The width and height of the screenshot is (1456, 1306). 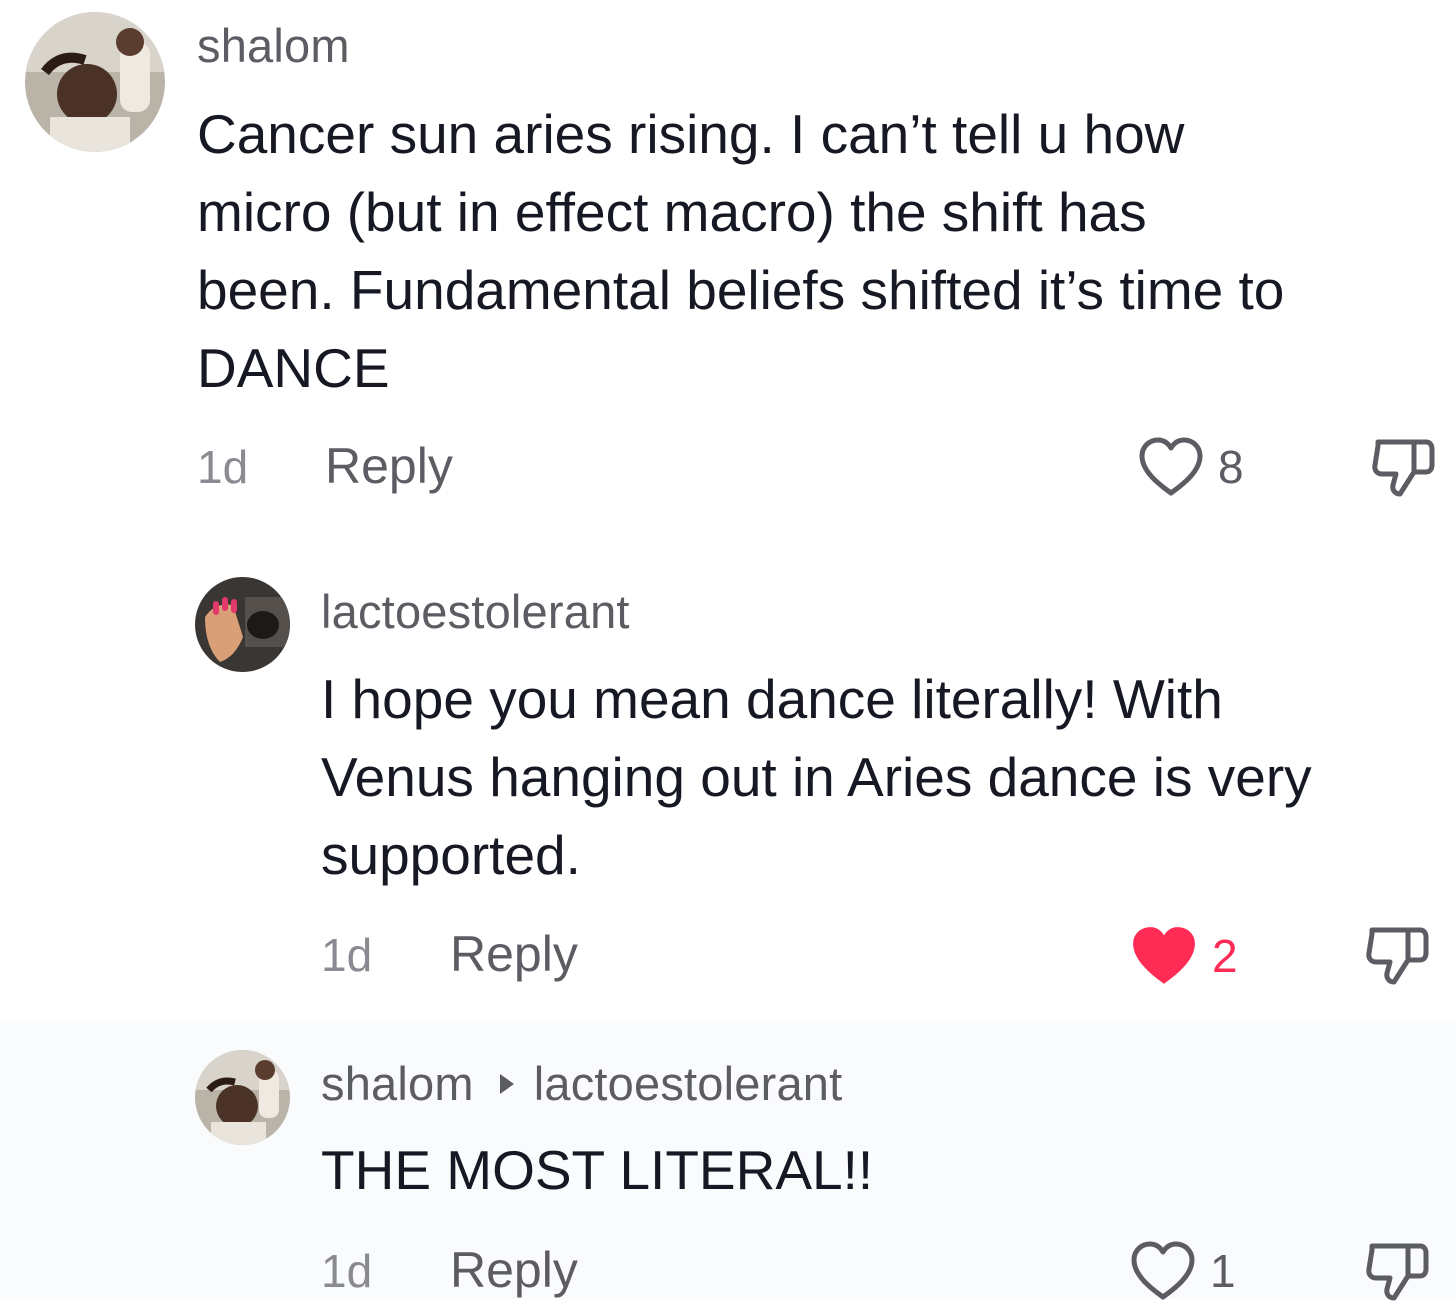 I want to click on like-count: 1, so click(x=1223, y=1271).